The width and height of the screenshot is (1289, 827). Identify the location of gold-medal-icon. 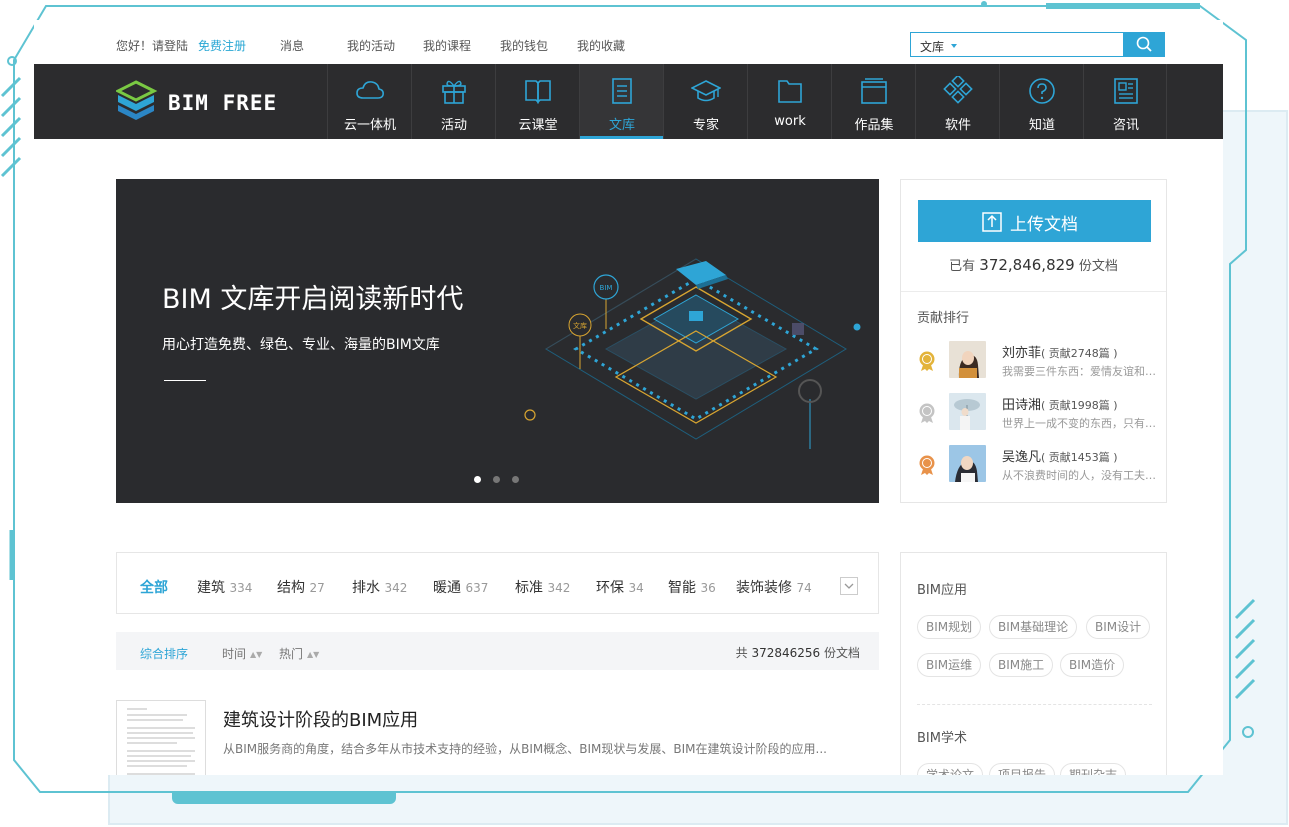
(927, 361).